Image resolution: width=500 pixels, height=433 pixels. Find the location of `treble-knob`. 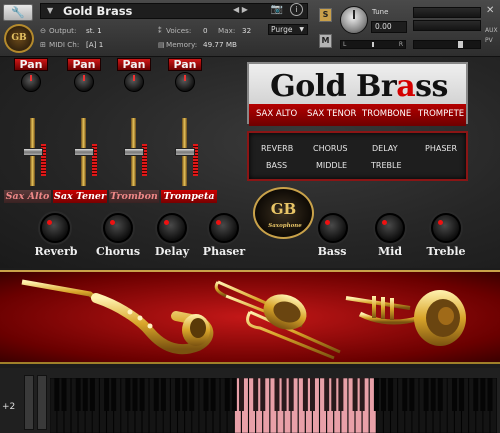

treble-knob is located at coordinates (446, 228).